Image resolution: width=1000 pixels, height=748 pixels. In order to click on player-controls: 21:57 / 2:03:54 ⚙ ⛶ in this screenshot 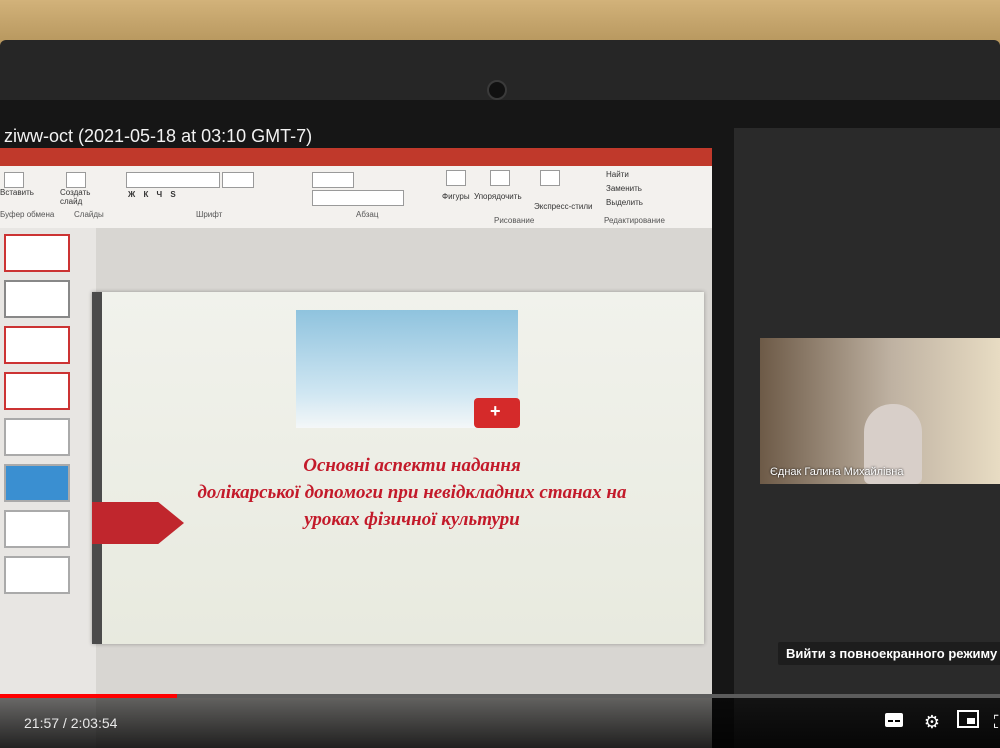, I will do `click(500, 723)`.